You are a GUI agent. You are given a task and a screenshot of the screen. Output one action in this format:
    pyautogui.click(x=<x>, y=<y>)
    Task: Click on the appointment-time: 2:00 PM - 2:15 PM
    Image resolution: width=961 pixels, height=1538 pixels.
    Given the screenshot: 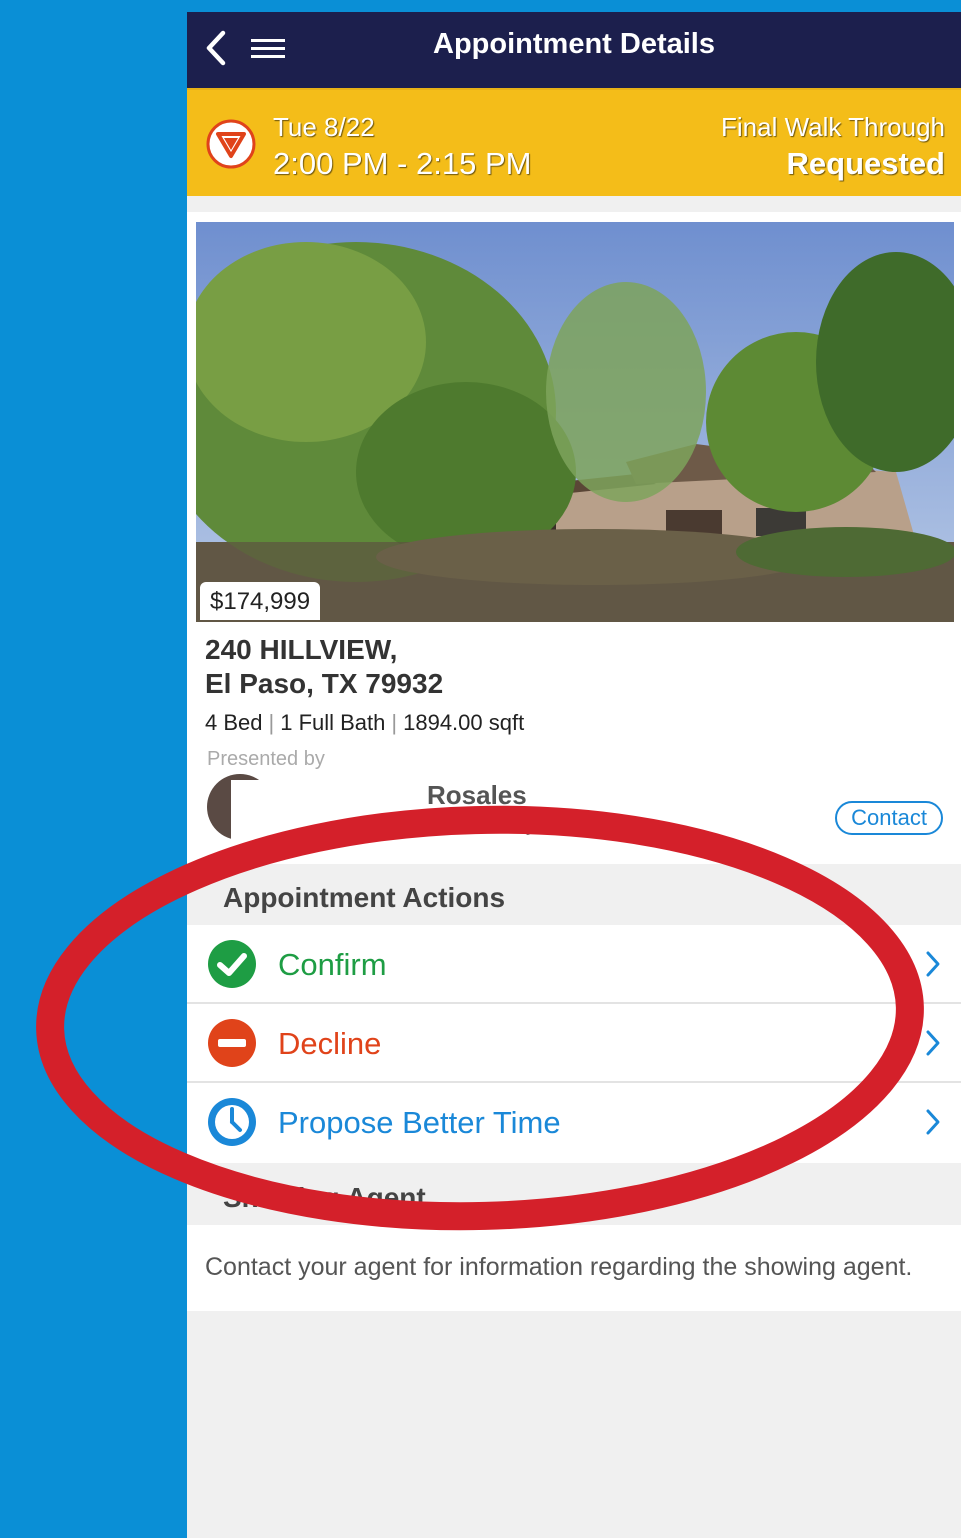 What is the action you would take?
    pyautogui.click(x=402, y=163)
    